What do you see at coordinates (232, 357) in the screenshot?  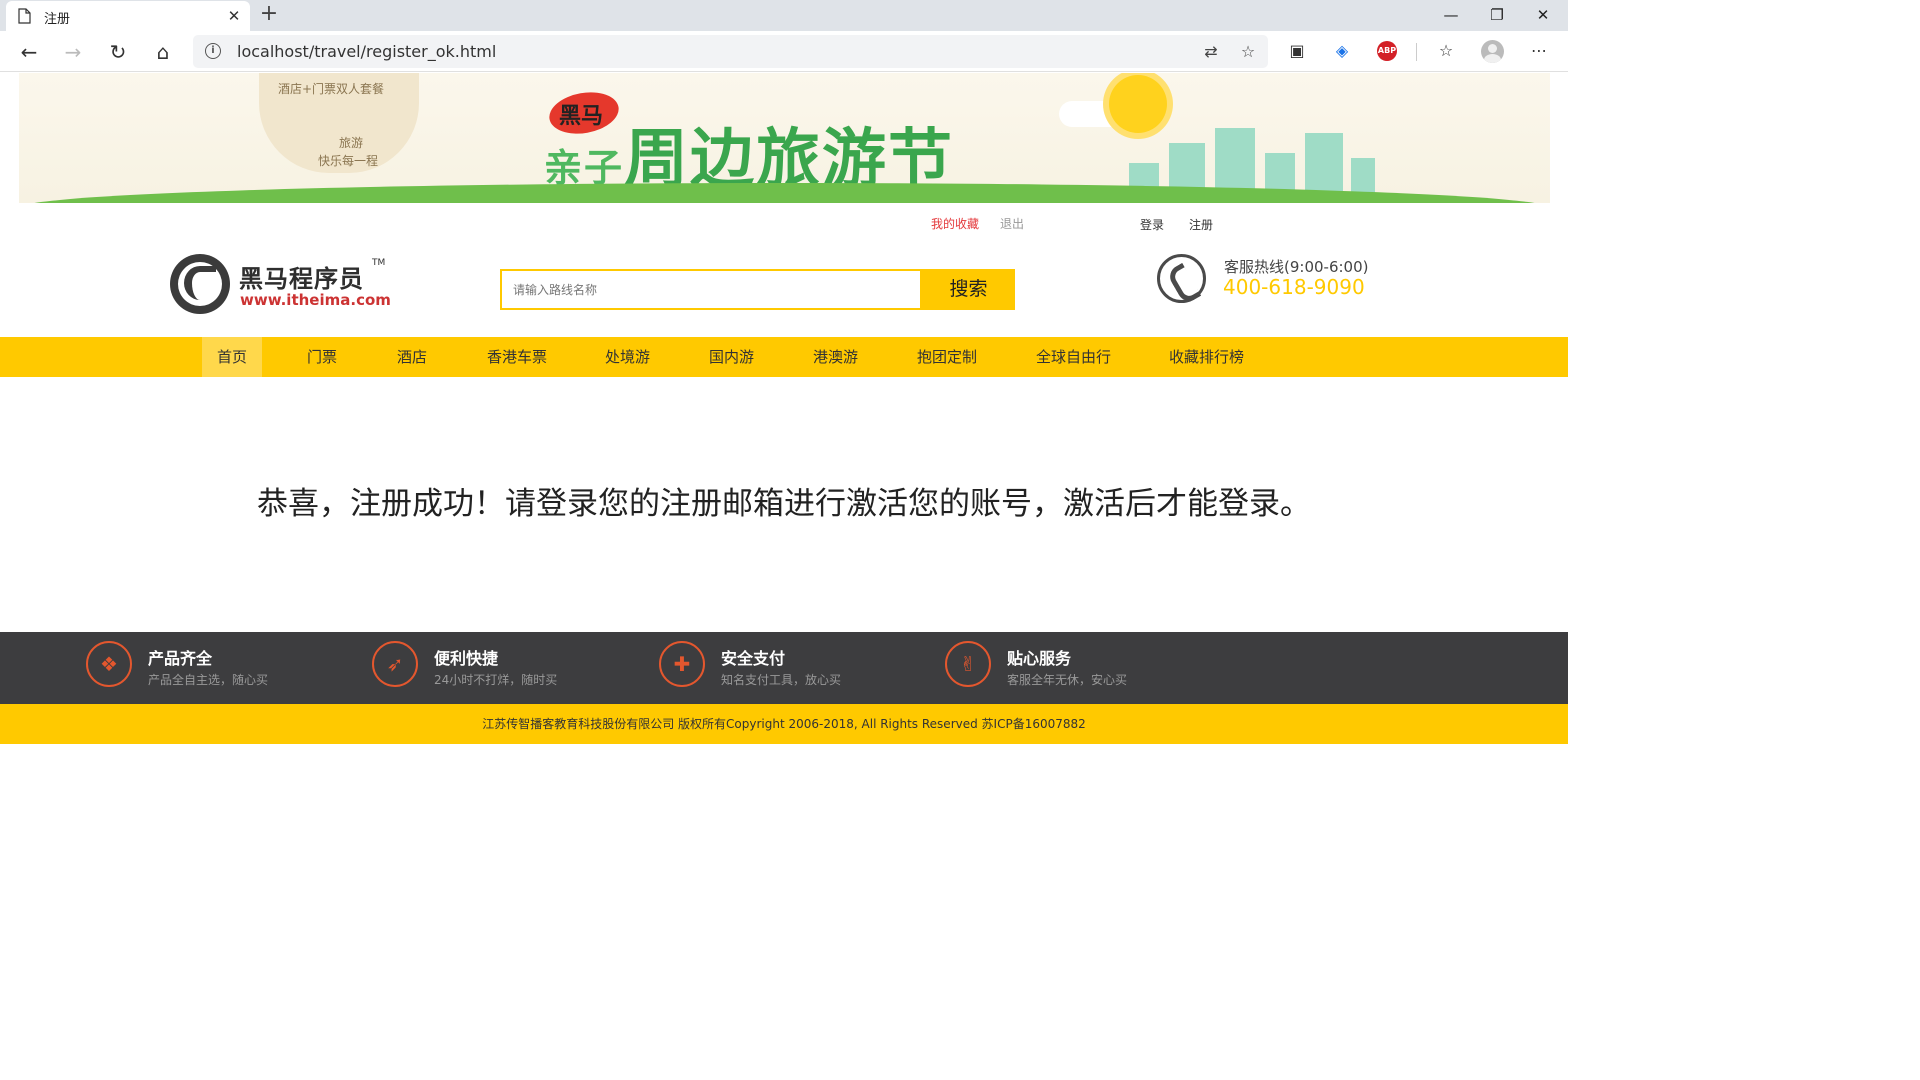 I see `nav-item-home: 首页` at bounding box center [232, 357].